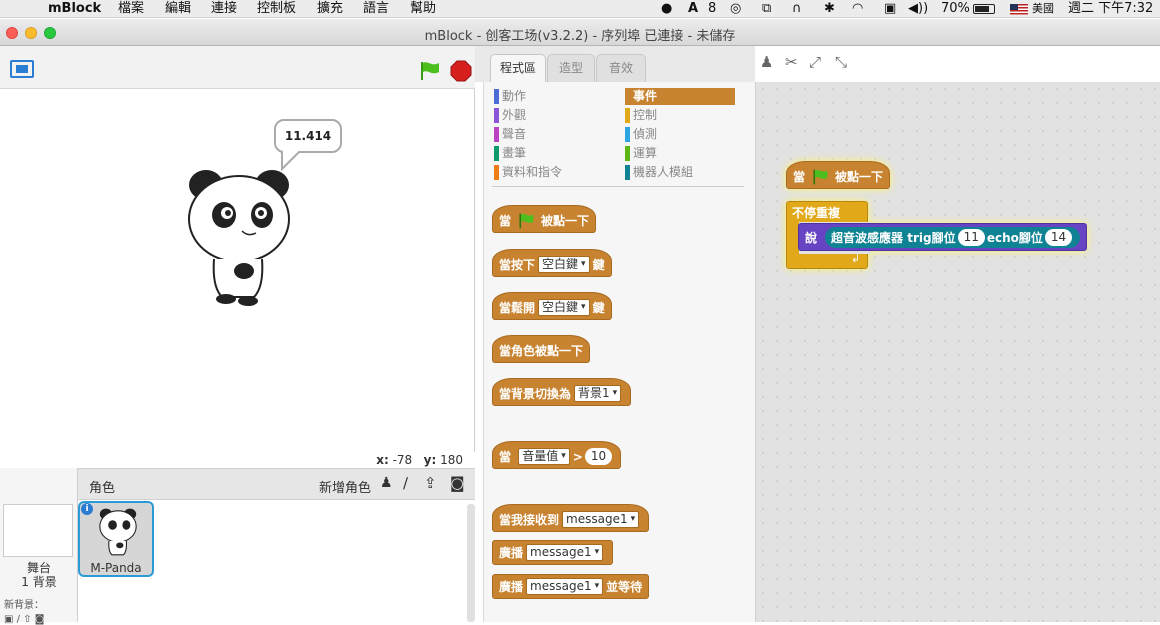 The height and width of the screenshot is (625, 1160). What do you see at coordinates (829, 8) in the screenshot?
I see `bluetooth-icon: ✱` at bounding box center [829, 8].